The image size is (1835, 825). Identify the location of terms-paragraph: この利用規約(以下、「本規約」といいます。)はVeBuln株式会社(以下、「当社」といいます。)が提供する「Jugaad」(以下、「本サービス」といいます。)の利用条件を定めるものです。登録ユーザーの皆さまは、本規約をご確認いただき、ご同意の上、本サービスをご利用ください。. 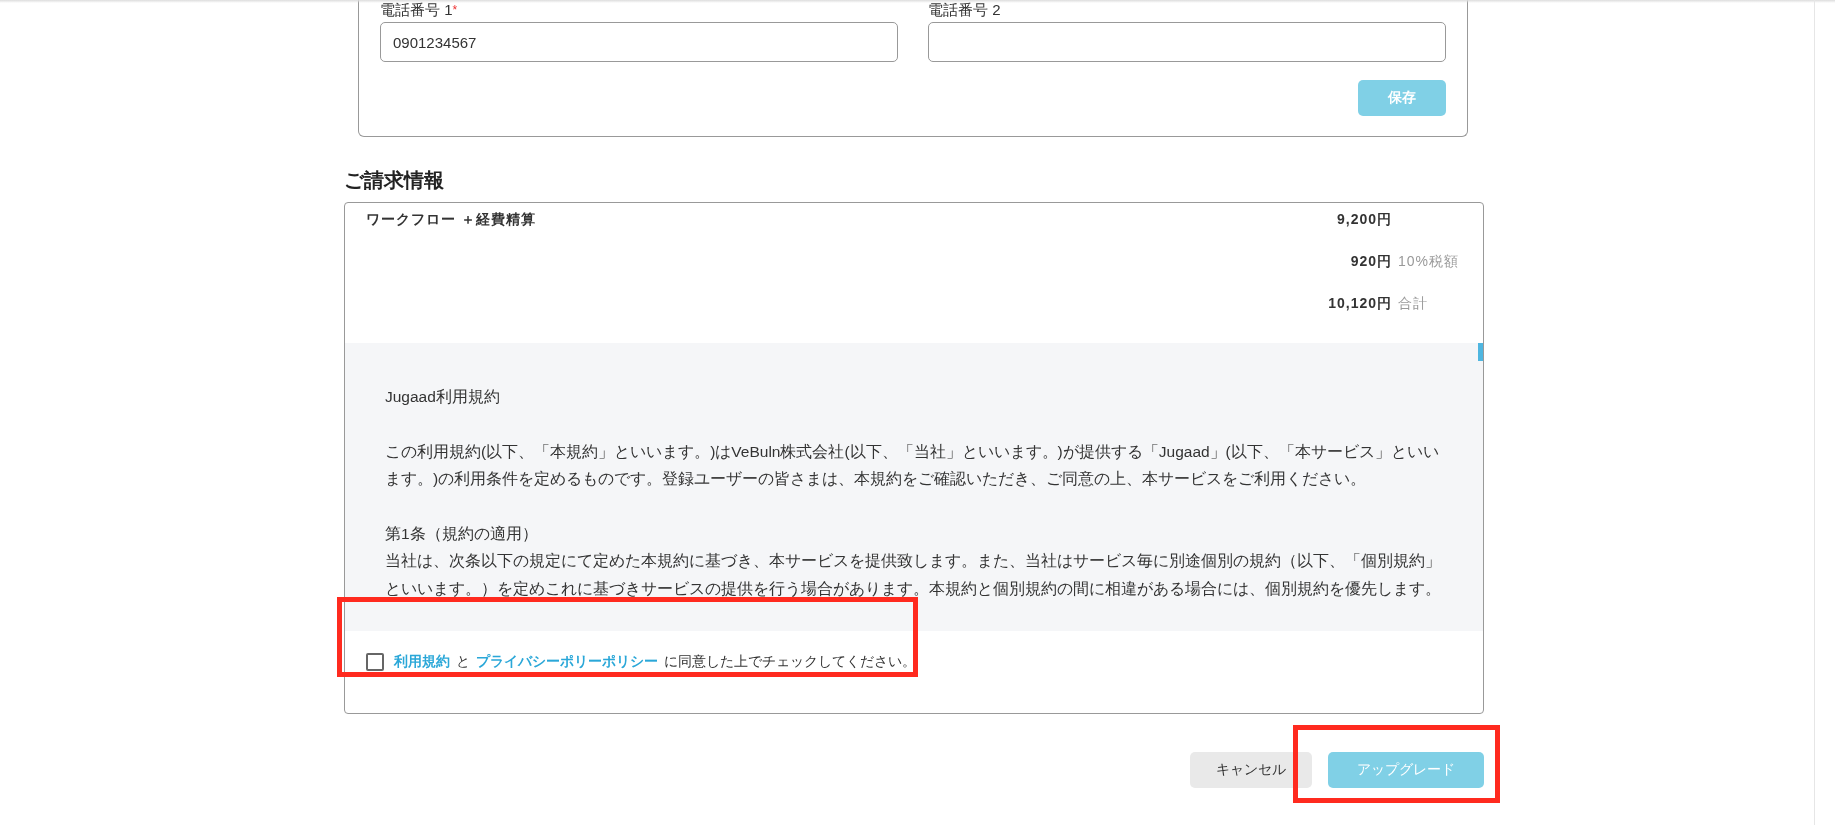
(912, 465).